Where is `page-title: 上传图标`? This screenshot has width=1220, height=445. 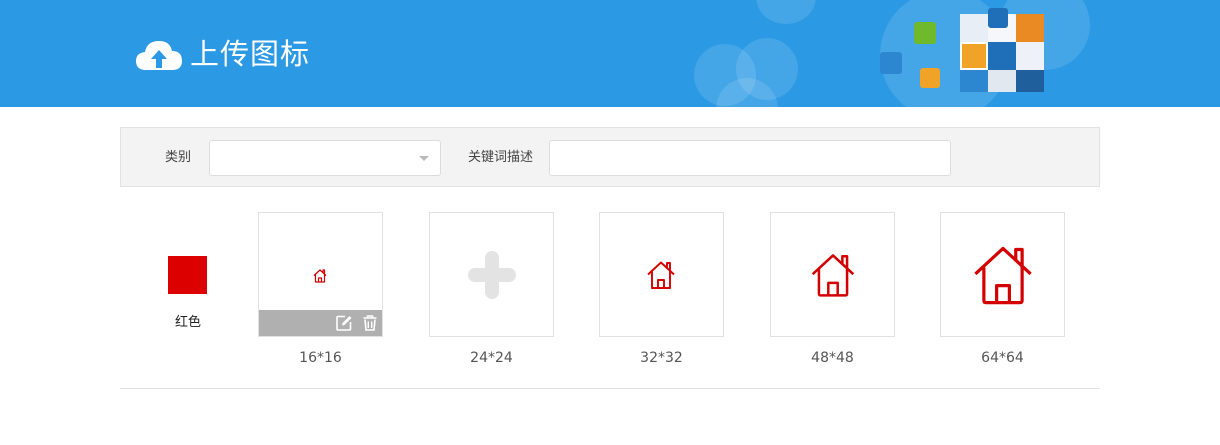 page-title: 上传图标 is located at coordinates (250, 54).